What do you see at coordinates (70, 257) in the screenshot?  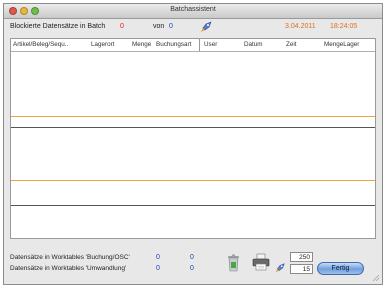 I see `worktable-buchung-label: Datensätze in Worktables 'Buchung/OSC'` at bounding box center [70, 257].